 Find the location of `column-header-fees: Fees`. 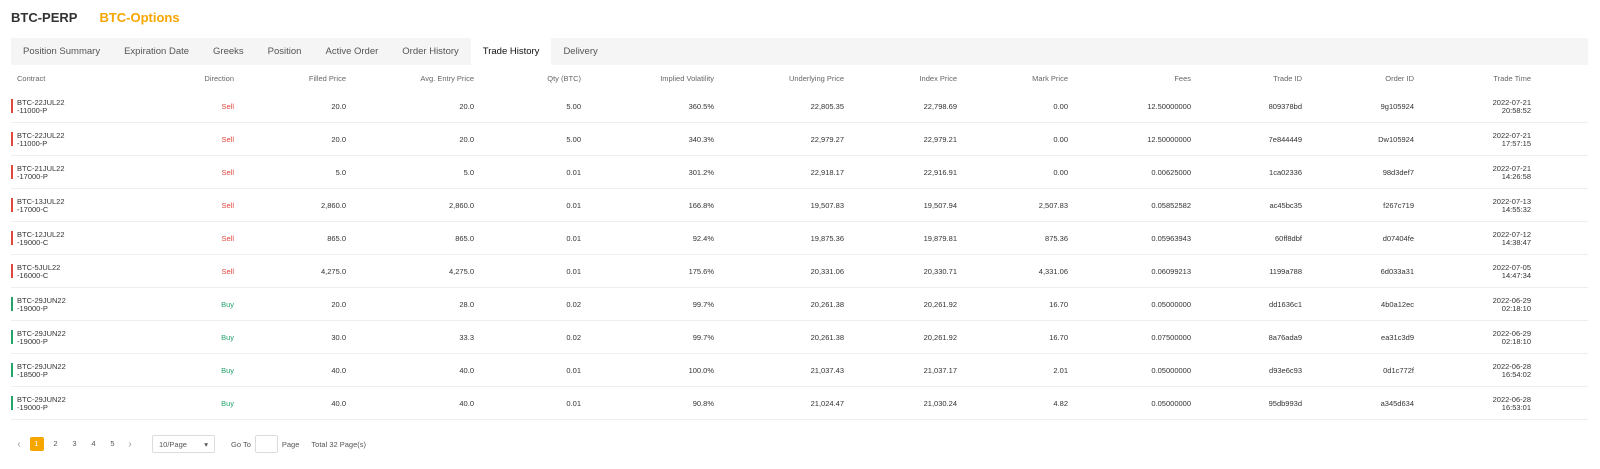

column-header-fees: Fees is located at coordinates (1182, 78).